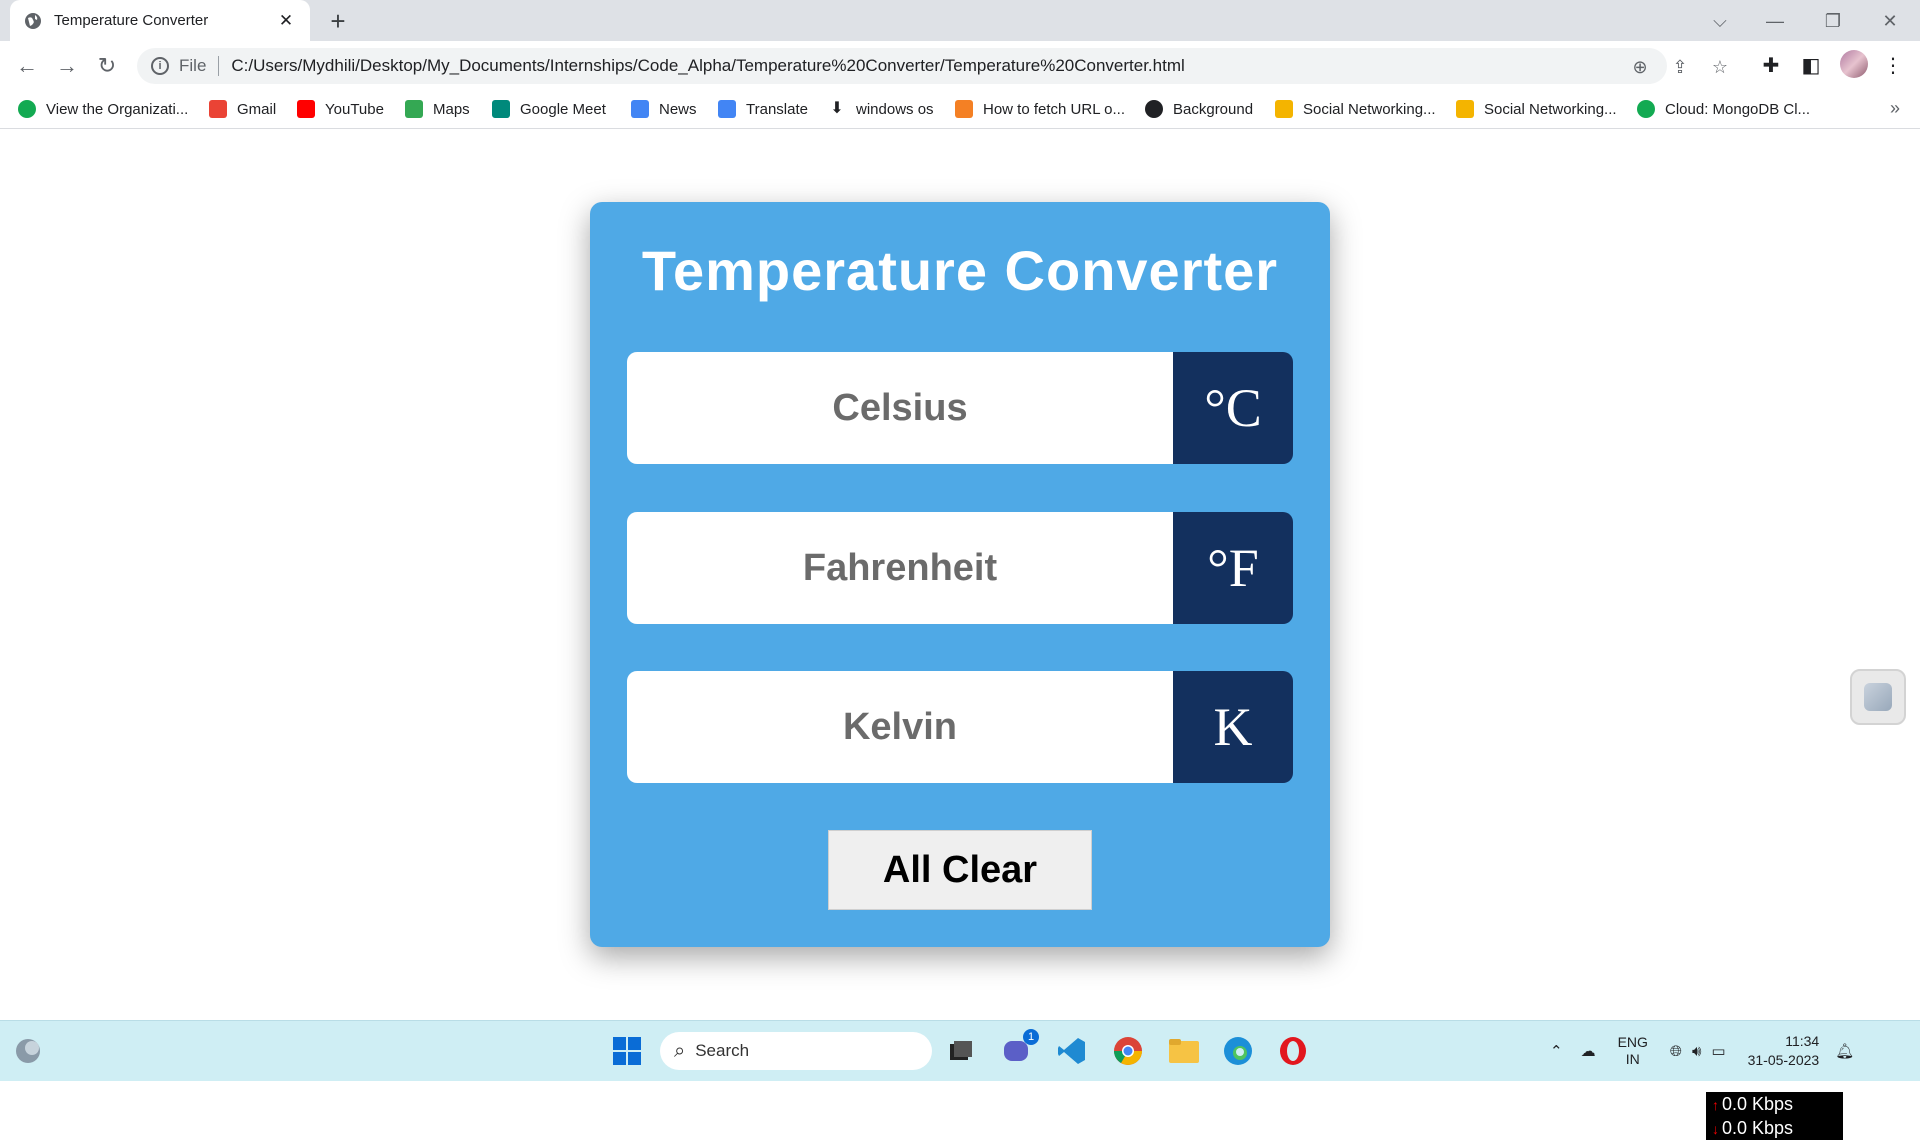 The image size is (1920, 1141). Describe the element at coordinates (1640, 67) in the screenshot. I see `zoom-icon: ⊕` at that location.